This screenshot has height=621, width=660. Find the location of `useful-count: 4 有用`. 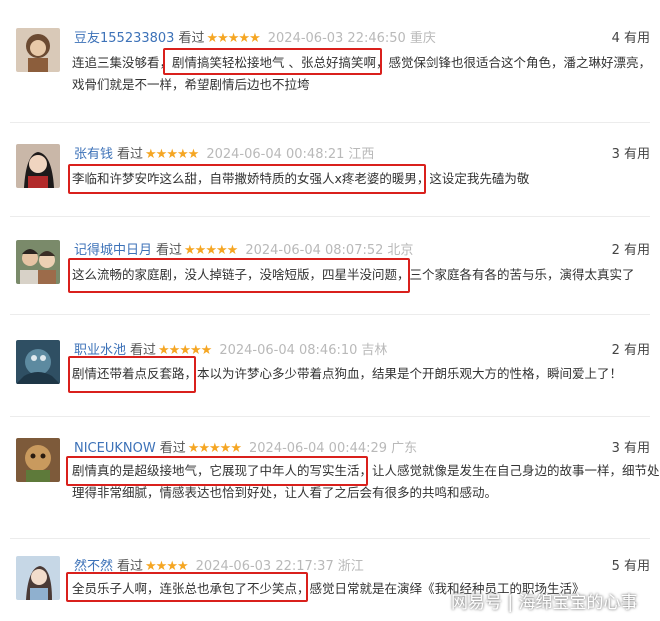

useful-count: 4 有用 is located at coordinates (631, 39).